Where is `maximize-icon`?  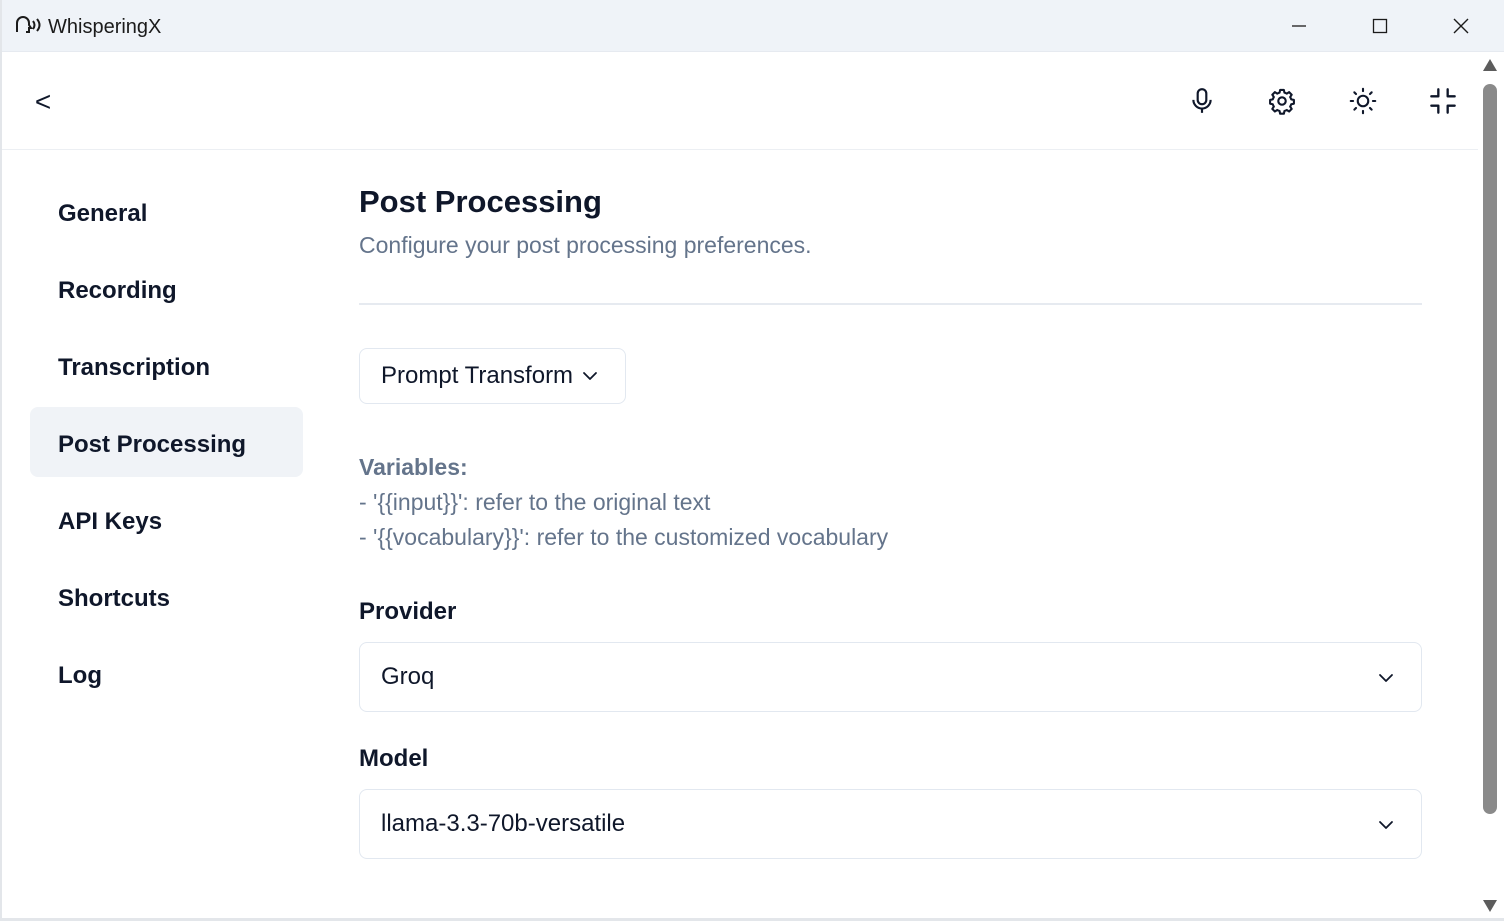 maximize-icon is located at coordinates (1380, 26).